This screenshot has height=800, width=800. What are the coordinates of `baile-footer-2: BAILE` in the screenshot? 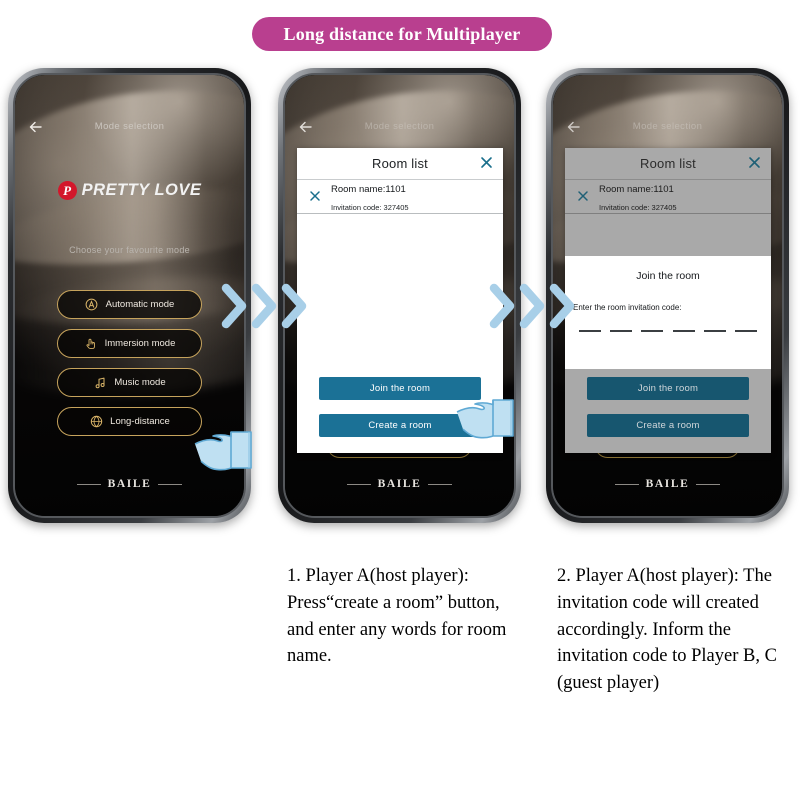 It's located at (399, 484).